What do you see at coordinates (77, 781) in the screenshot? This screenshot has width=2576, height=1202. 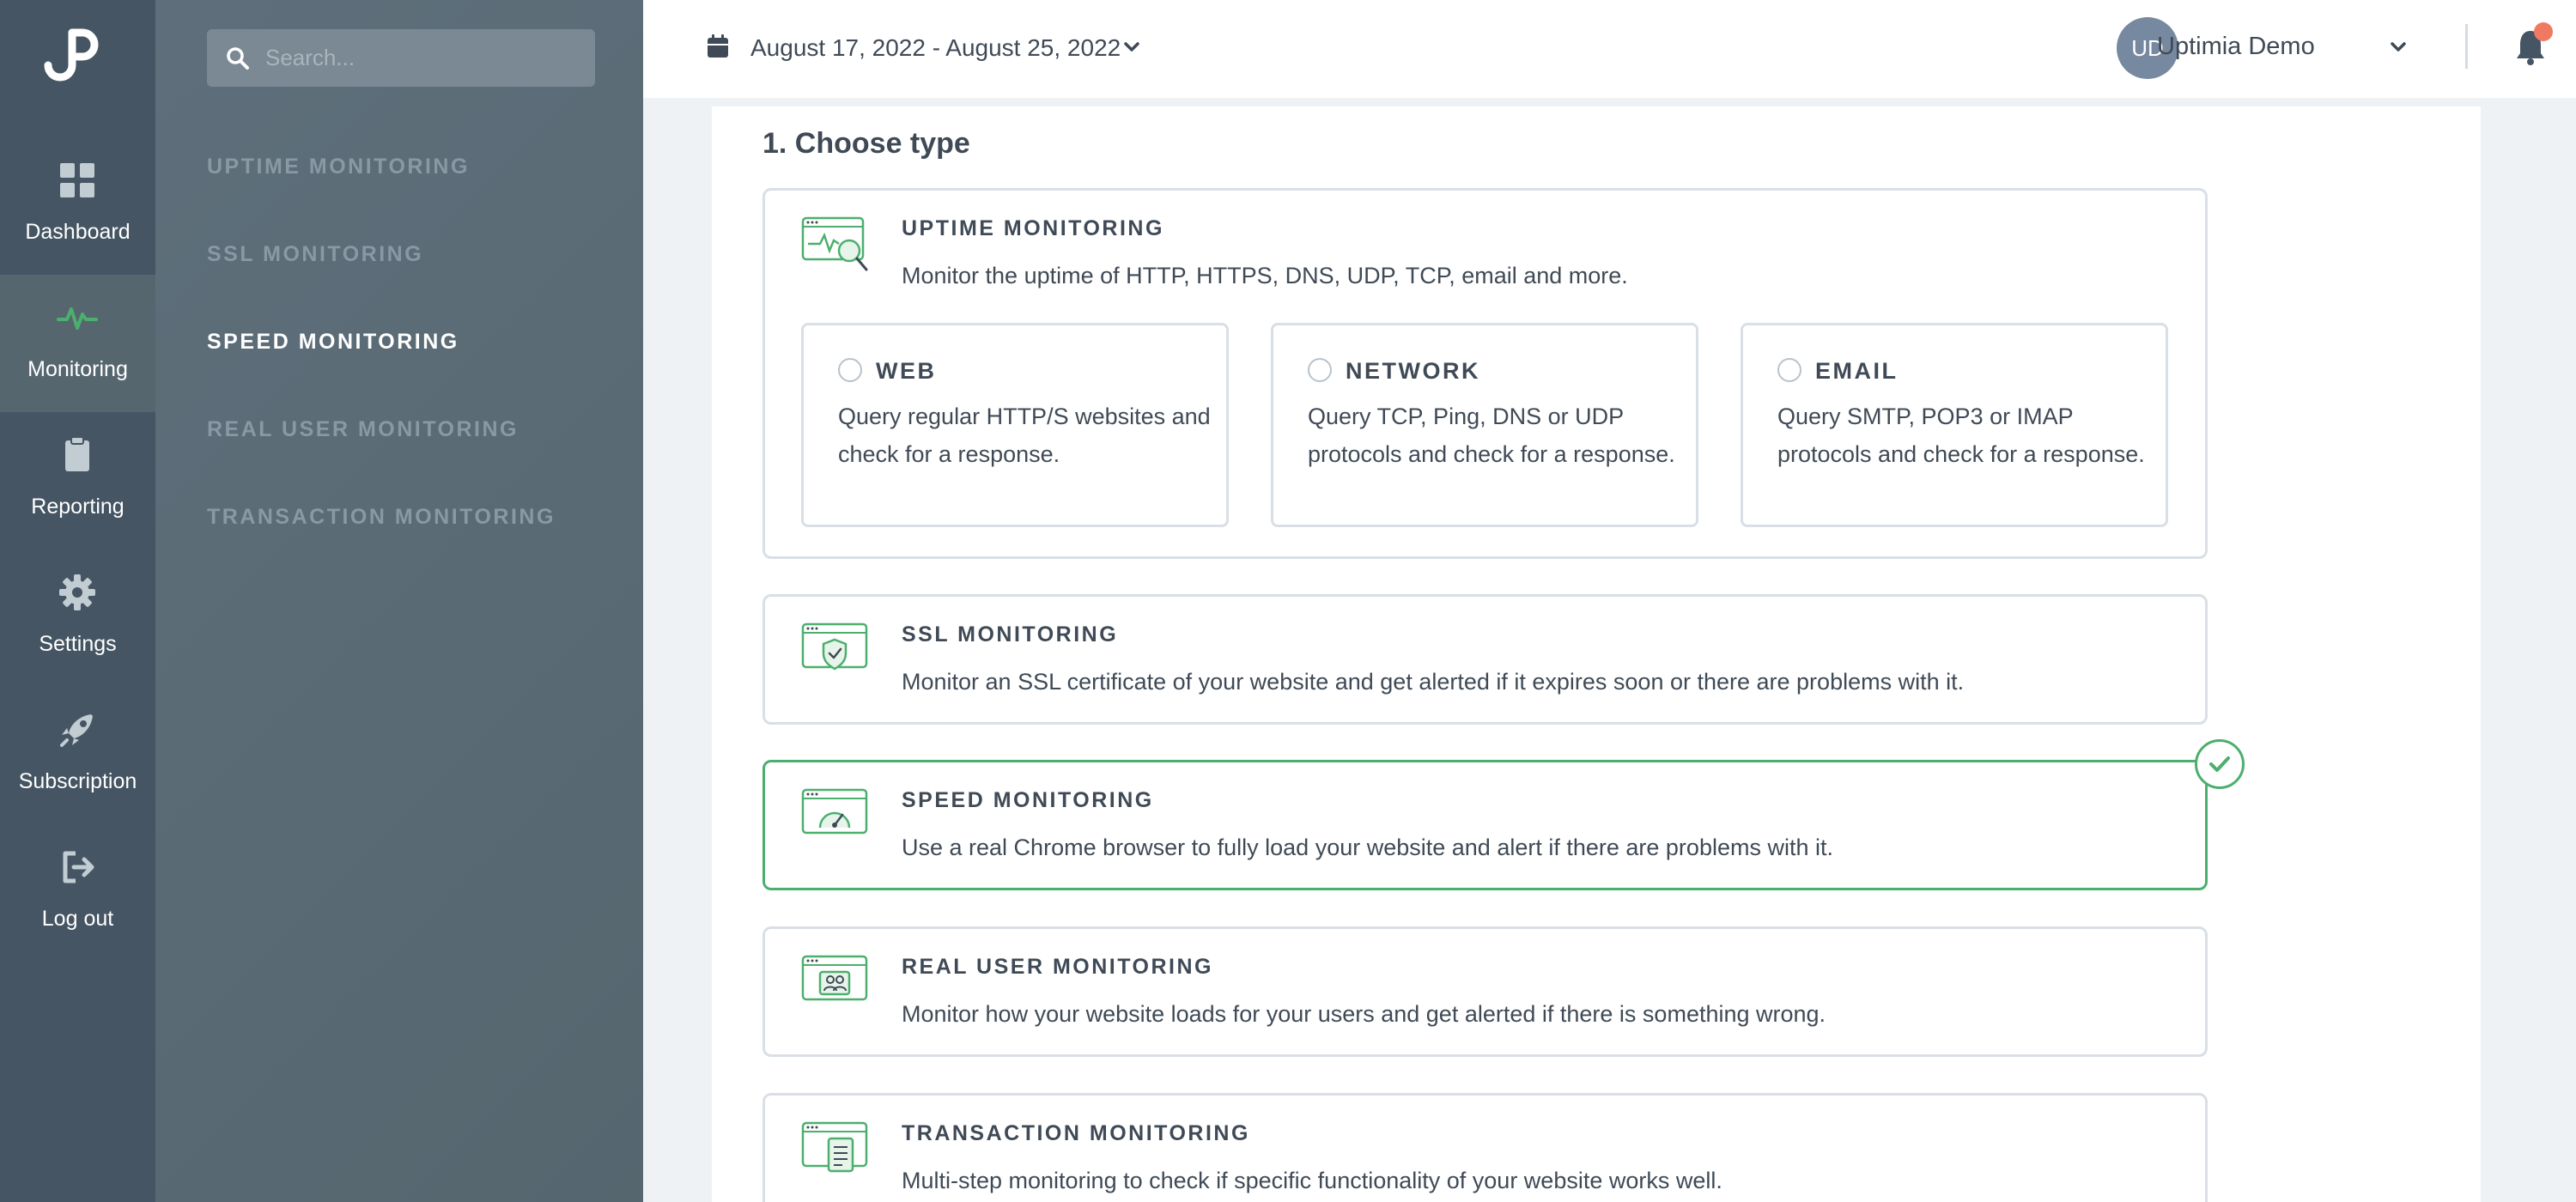 I see `nav-label: Subscription` at bounding box center [77, 781].